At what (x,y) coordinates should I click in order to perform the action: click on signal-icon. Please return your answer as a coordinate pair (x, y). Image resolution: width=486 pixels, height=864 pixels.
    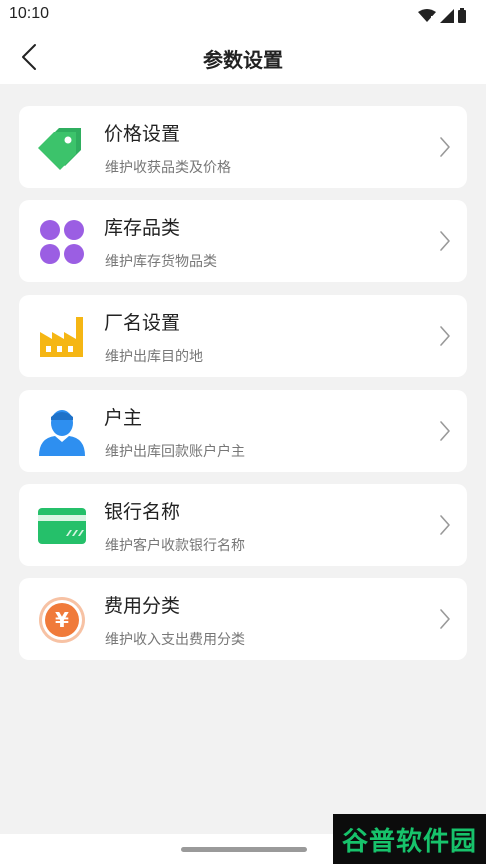
    Looking at the image, I should click on (447, 16).